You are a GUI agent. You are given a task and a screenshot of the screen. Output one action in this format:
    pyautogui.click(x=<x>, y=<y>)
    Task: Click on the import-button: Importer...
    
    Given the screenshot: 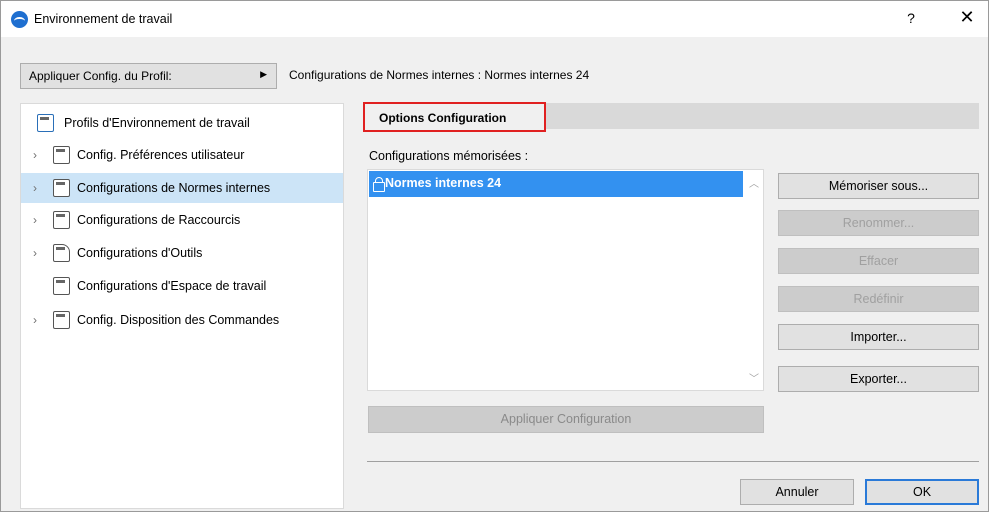 What is the action you would take?
    pyautogui.click(x=878, y=337)
    